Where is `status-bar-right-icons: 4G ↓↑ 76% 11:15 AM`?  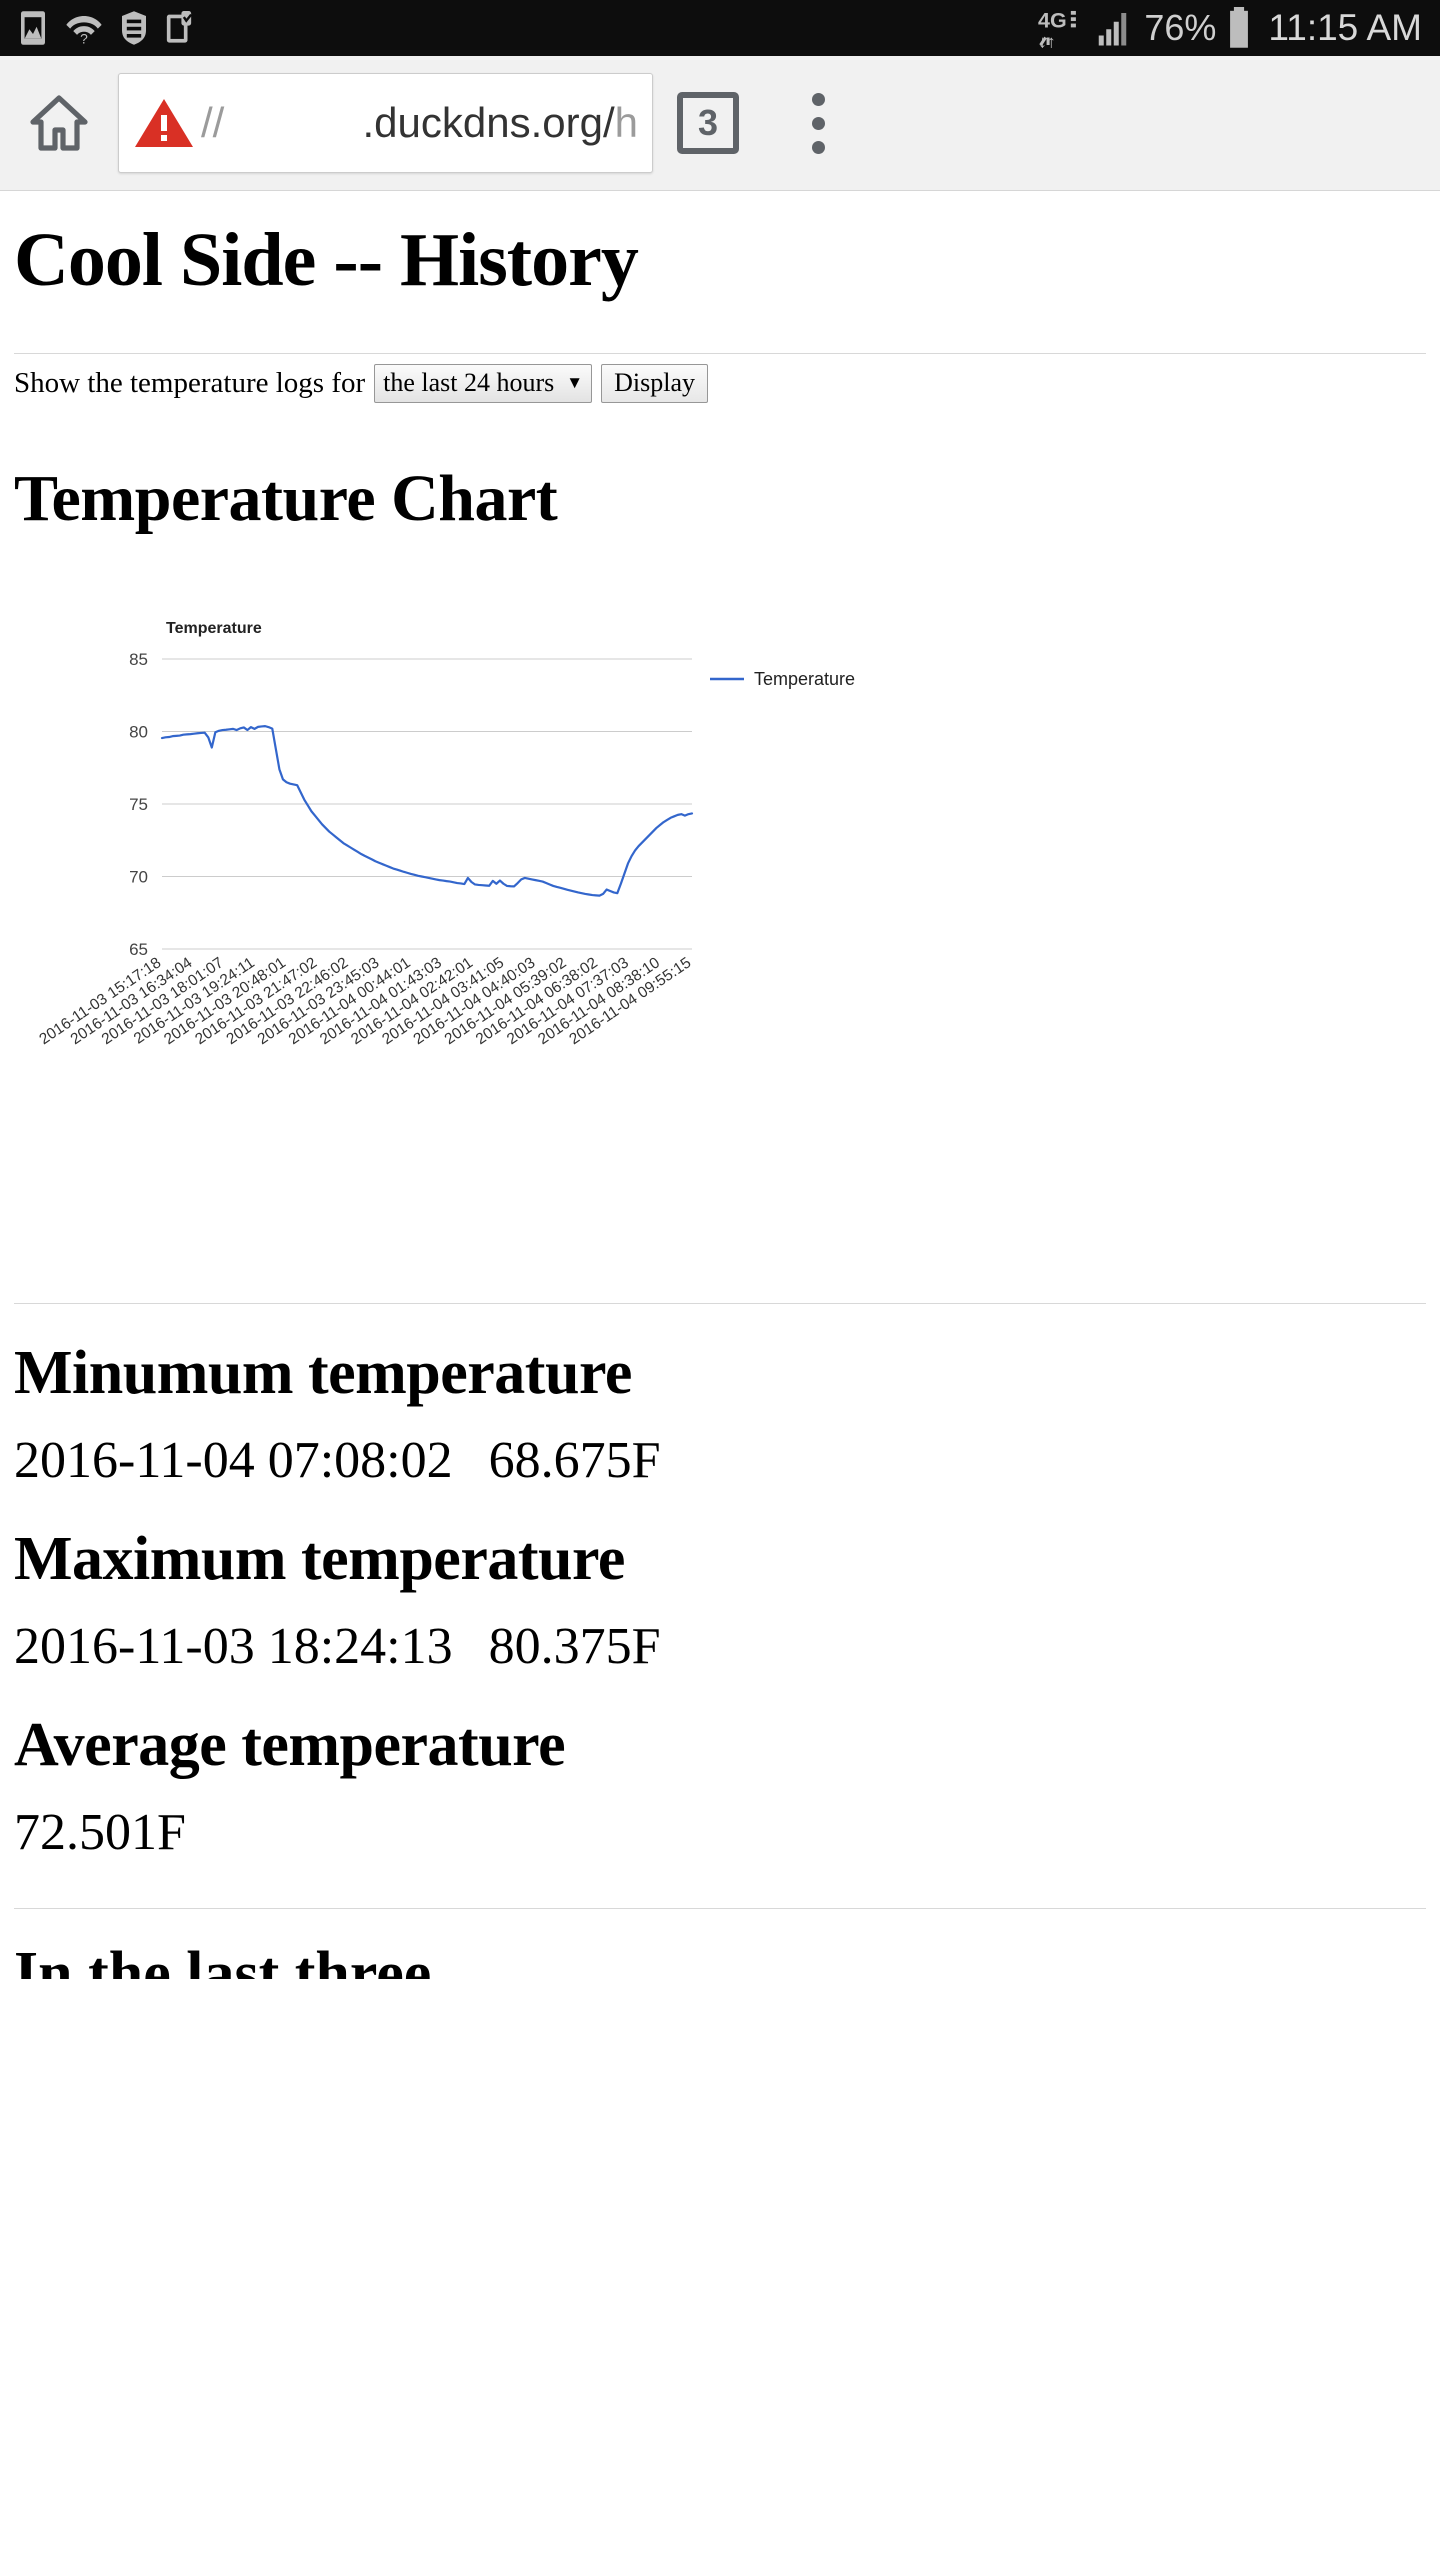 status-bar-right-icons: 4G ↓↑ 76% 11:15 AM is located at coordinates (1230, 28).